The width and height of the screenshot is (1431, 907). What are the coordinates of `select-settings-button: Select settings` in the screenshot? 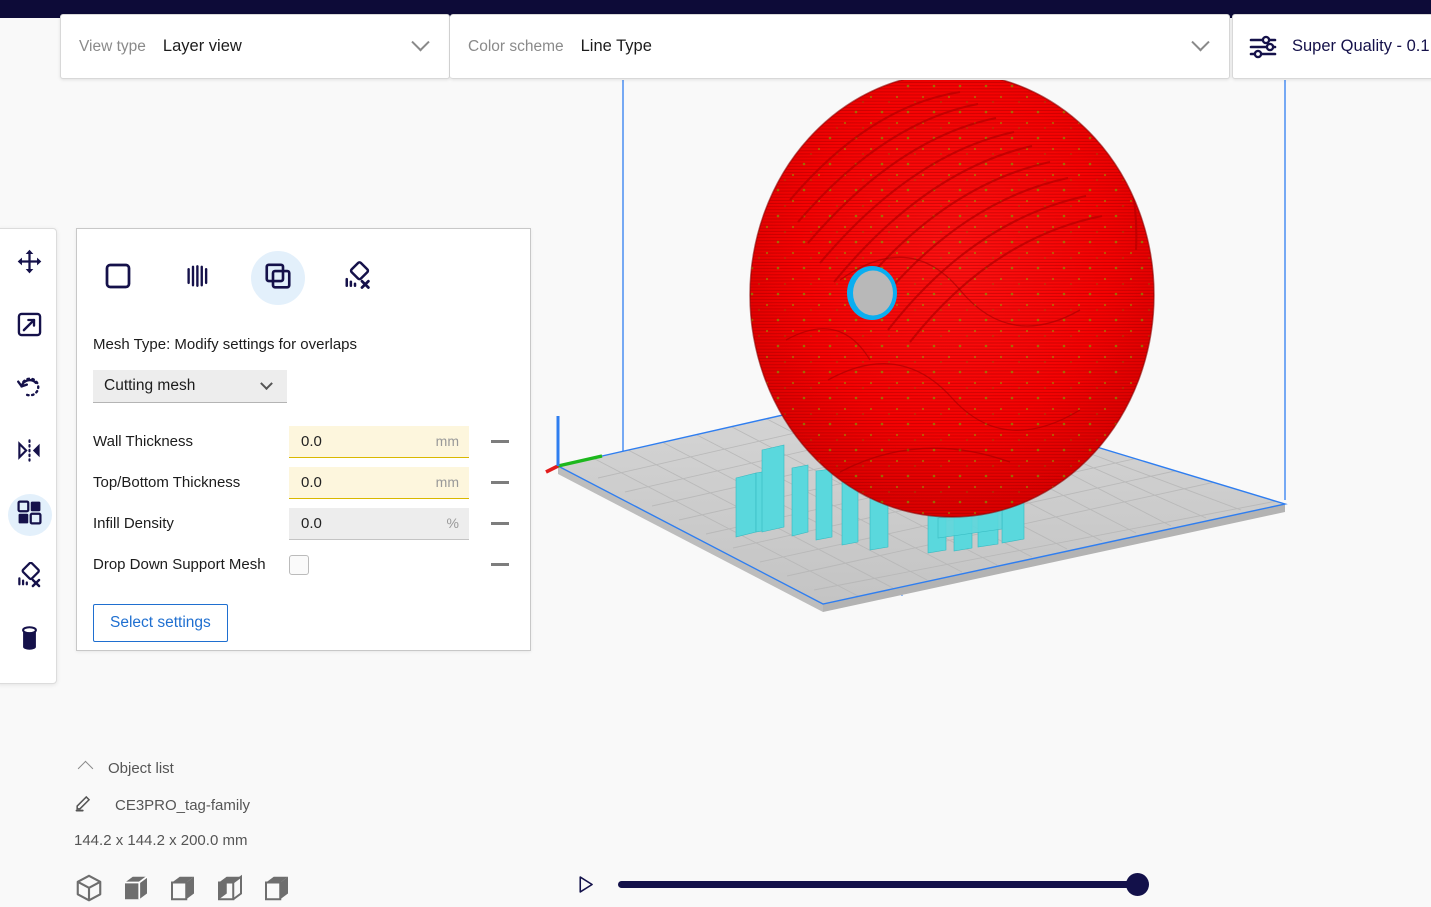 It's located at (160, 623).